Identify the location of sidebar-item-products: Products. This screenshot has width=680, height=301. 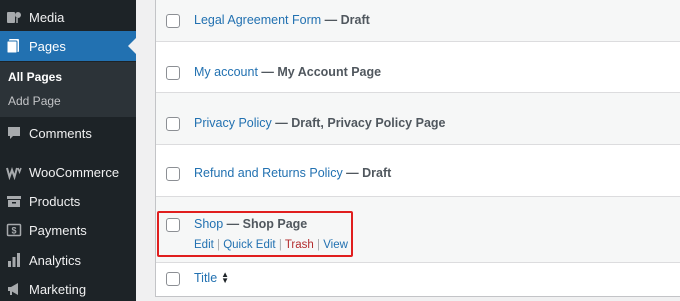
(68, 201).